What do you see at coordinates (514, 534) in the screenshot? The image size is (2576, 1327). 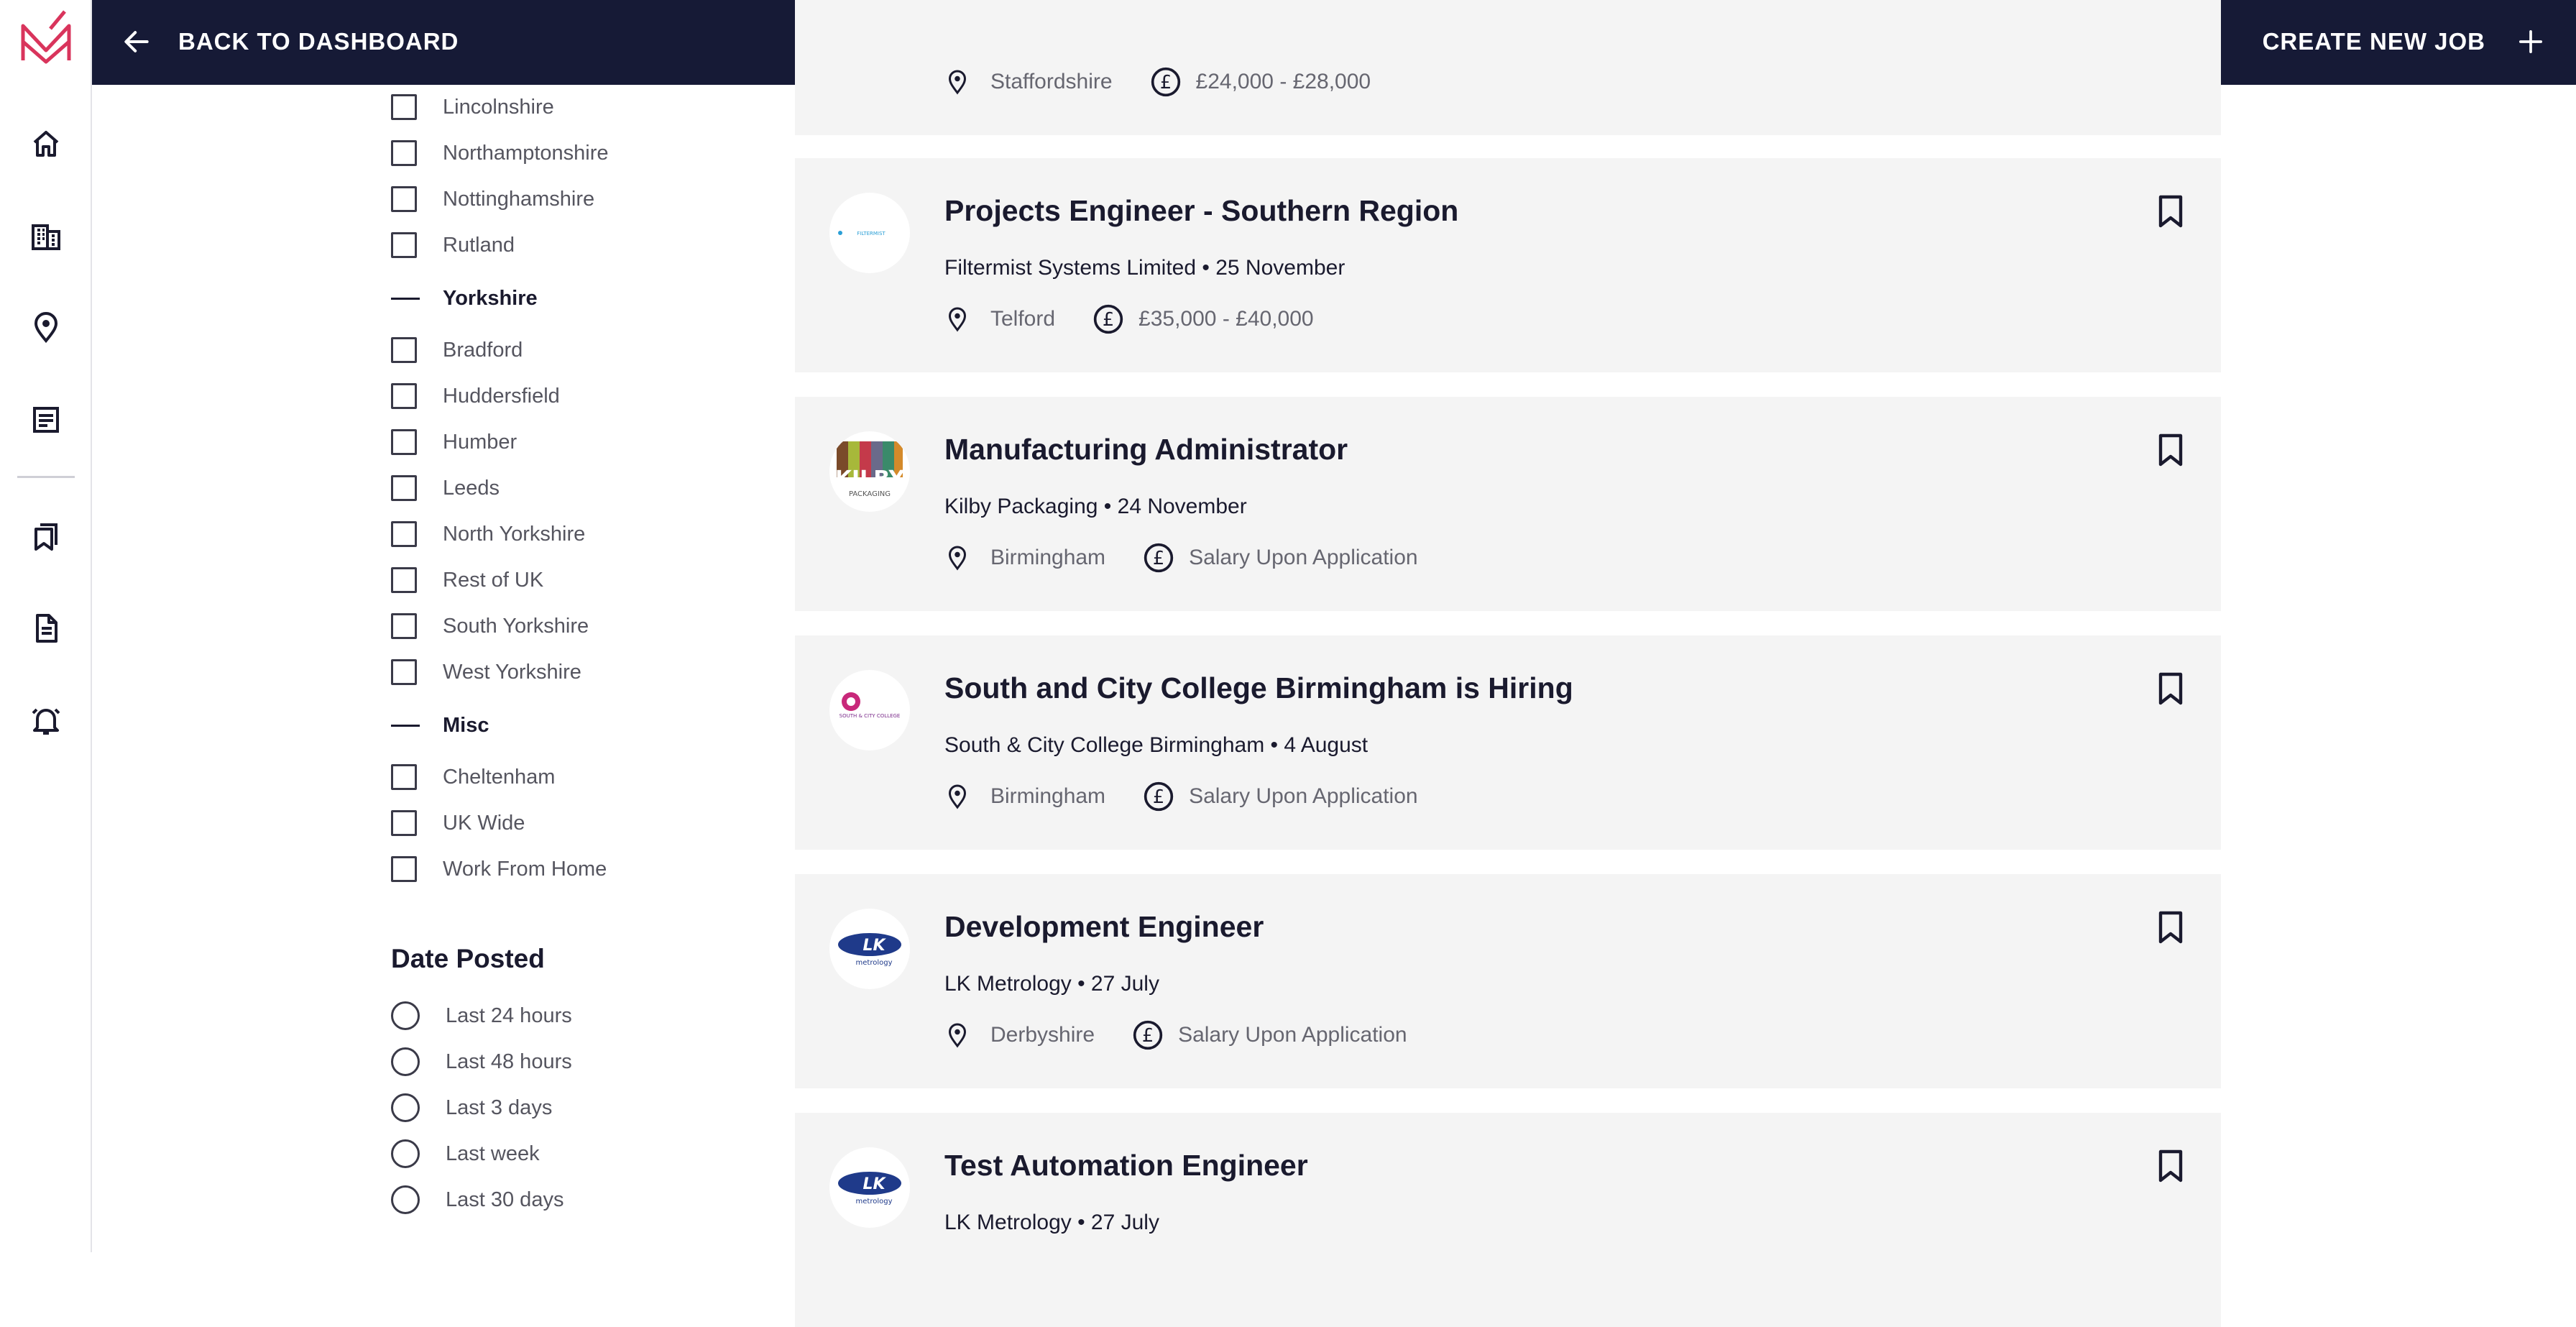 I see `filter-label: North Yorkshire` at bounding box center [514, 534].